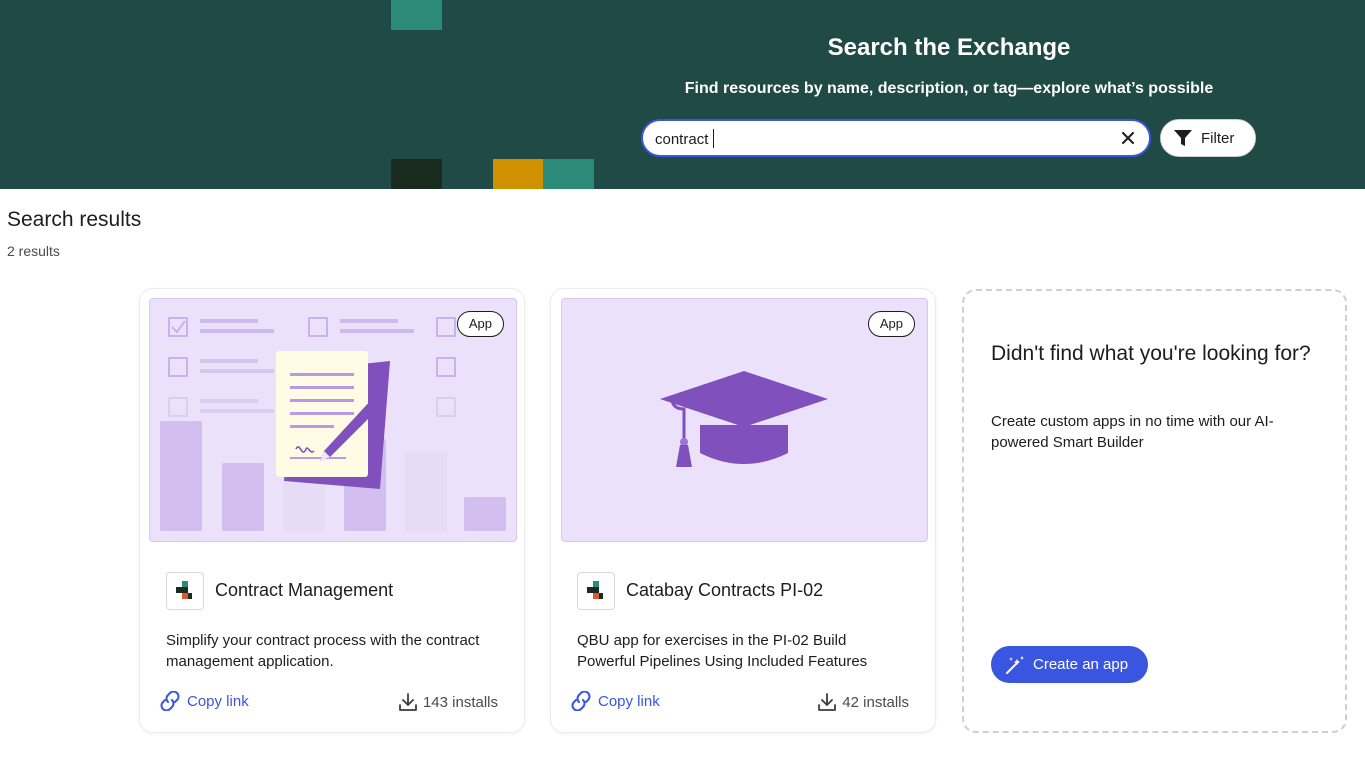  I want to click on filter-button: Filter, so click(1208, 138).